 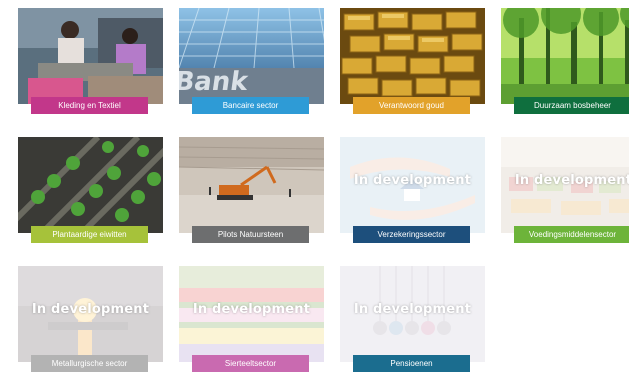 What do you see at coordinates (89, 363) in the screenshot?
I see `tile-label: Metallurgische sector` at bounding box center [89, 363].